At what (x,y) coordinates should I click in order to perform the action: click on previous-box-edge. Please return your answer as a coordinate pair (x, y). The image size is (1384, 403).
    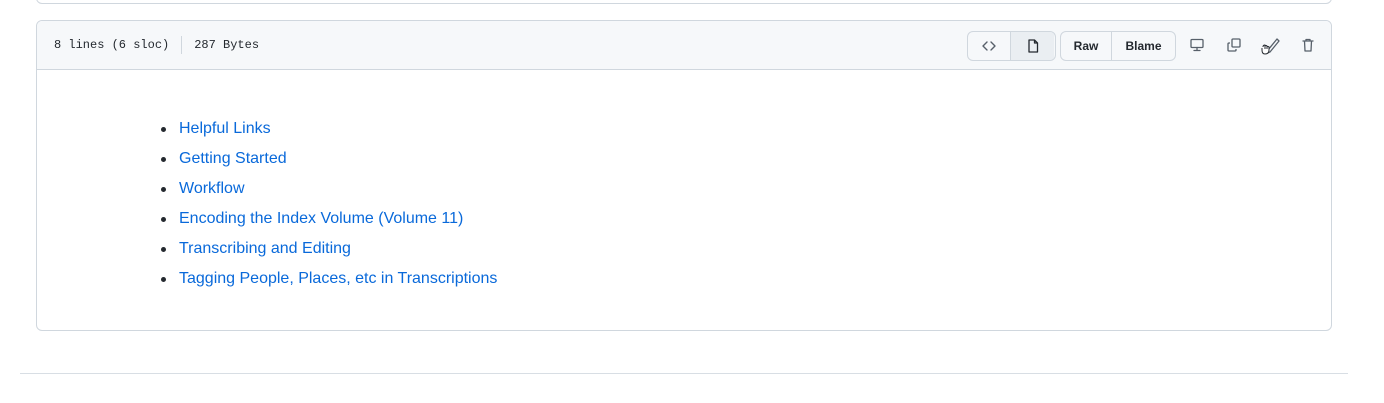
    Looking at the image, I should click on (684, 2).